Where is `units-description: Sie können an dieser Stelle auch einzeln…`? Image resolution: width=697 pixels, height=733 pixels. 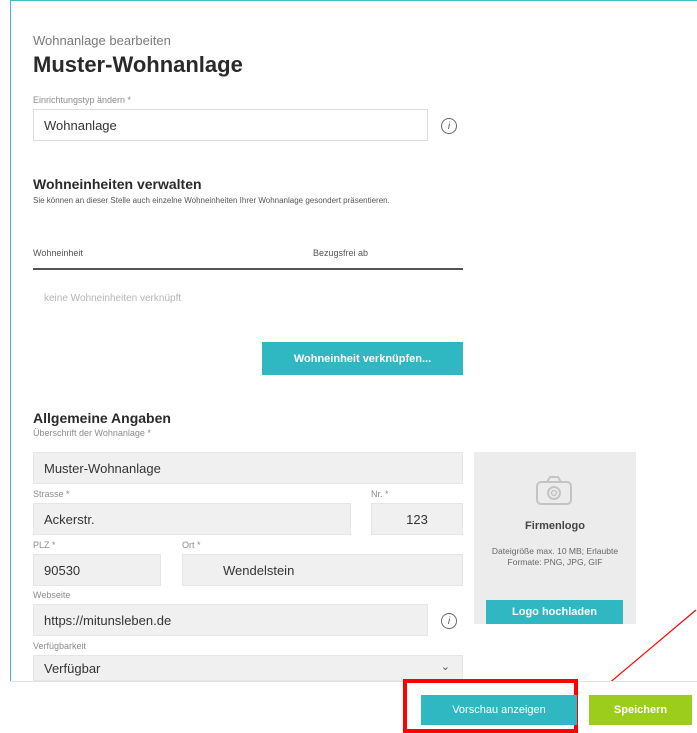
units-description: Sie können an dieser Stelle auch einzeln… is located at coordinates (211, 200).